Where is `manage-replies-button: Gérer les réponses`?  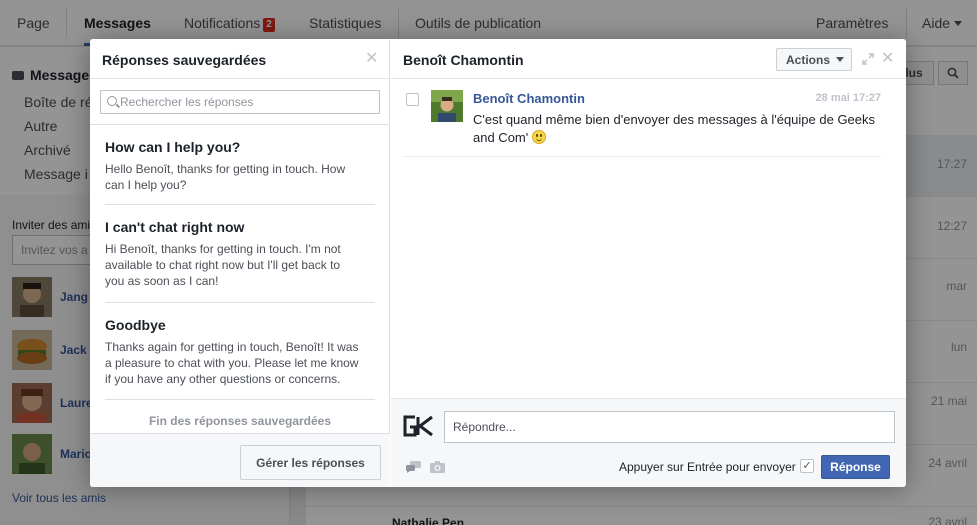
manage-replies-button: Gérer les réponses is located at coordinates (310, 462).